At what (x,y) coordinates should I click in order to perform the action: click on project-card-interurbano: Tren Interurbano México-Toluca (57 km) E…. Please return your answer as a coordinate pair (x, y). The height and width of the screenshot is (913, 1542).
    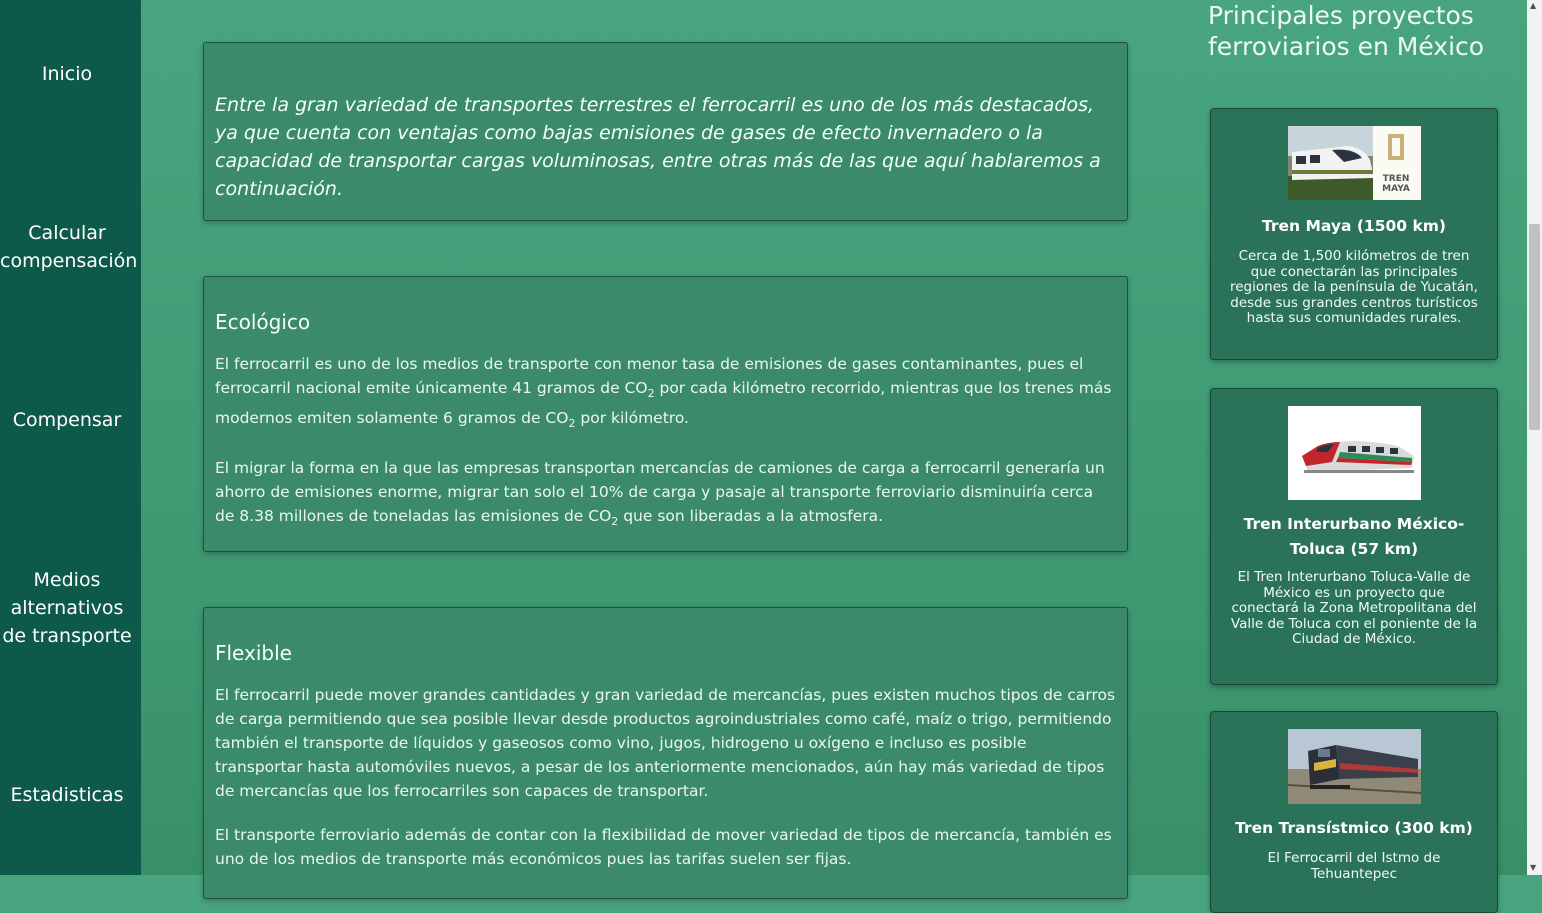
    Looking at the image, I should click on (1354, 536).